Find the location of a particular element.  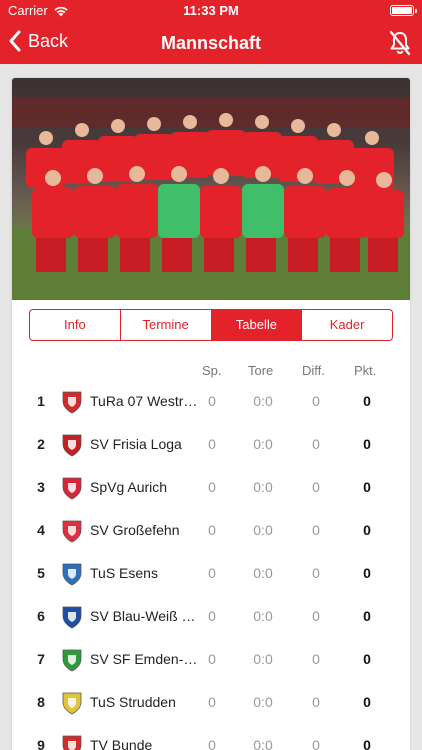

table-row: 8 TuS Strudden 0 0:0 0 0 is located at coordinates (211, 702).